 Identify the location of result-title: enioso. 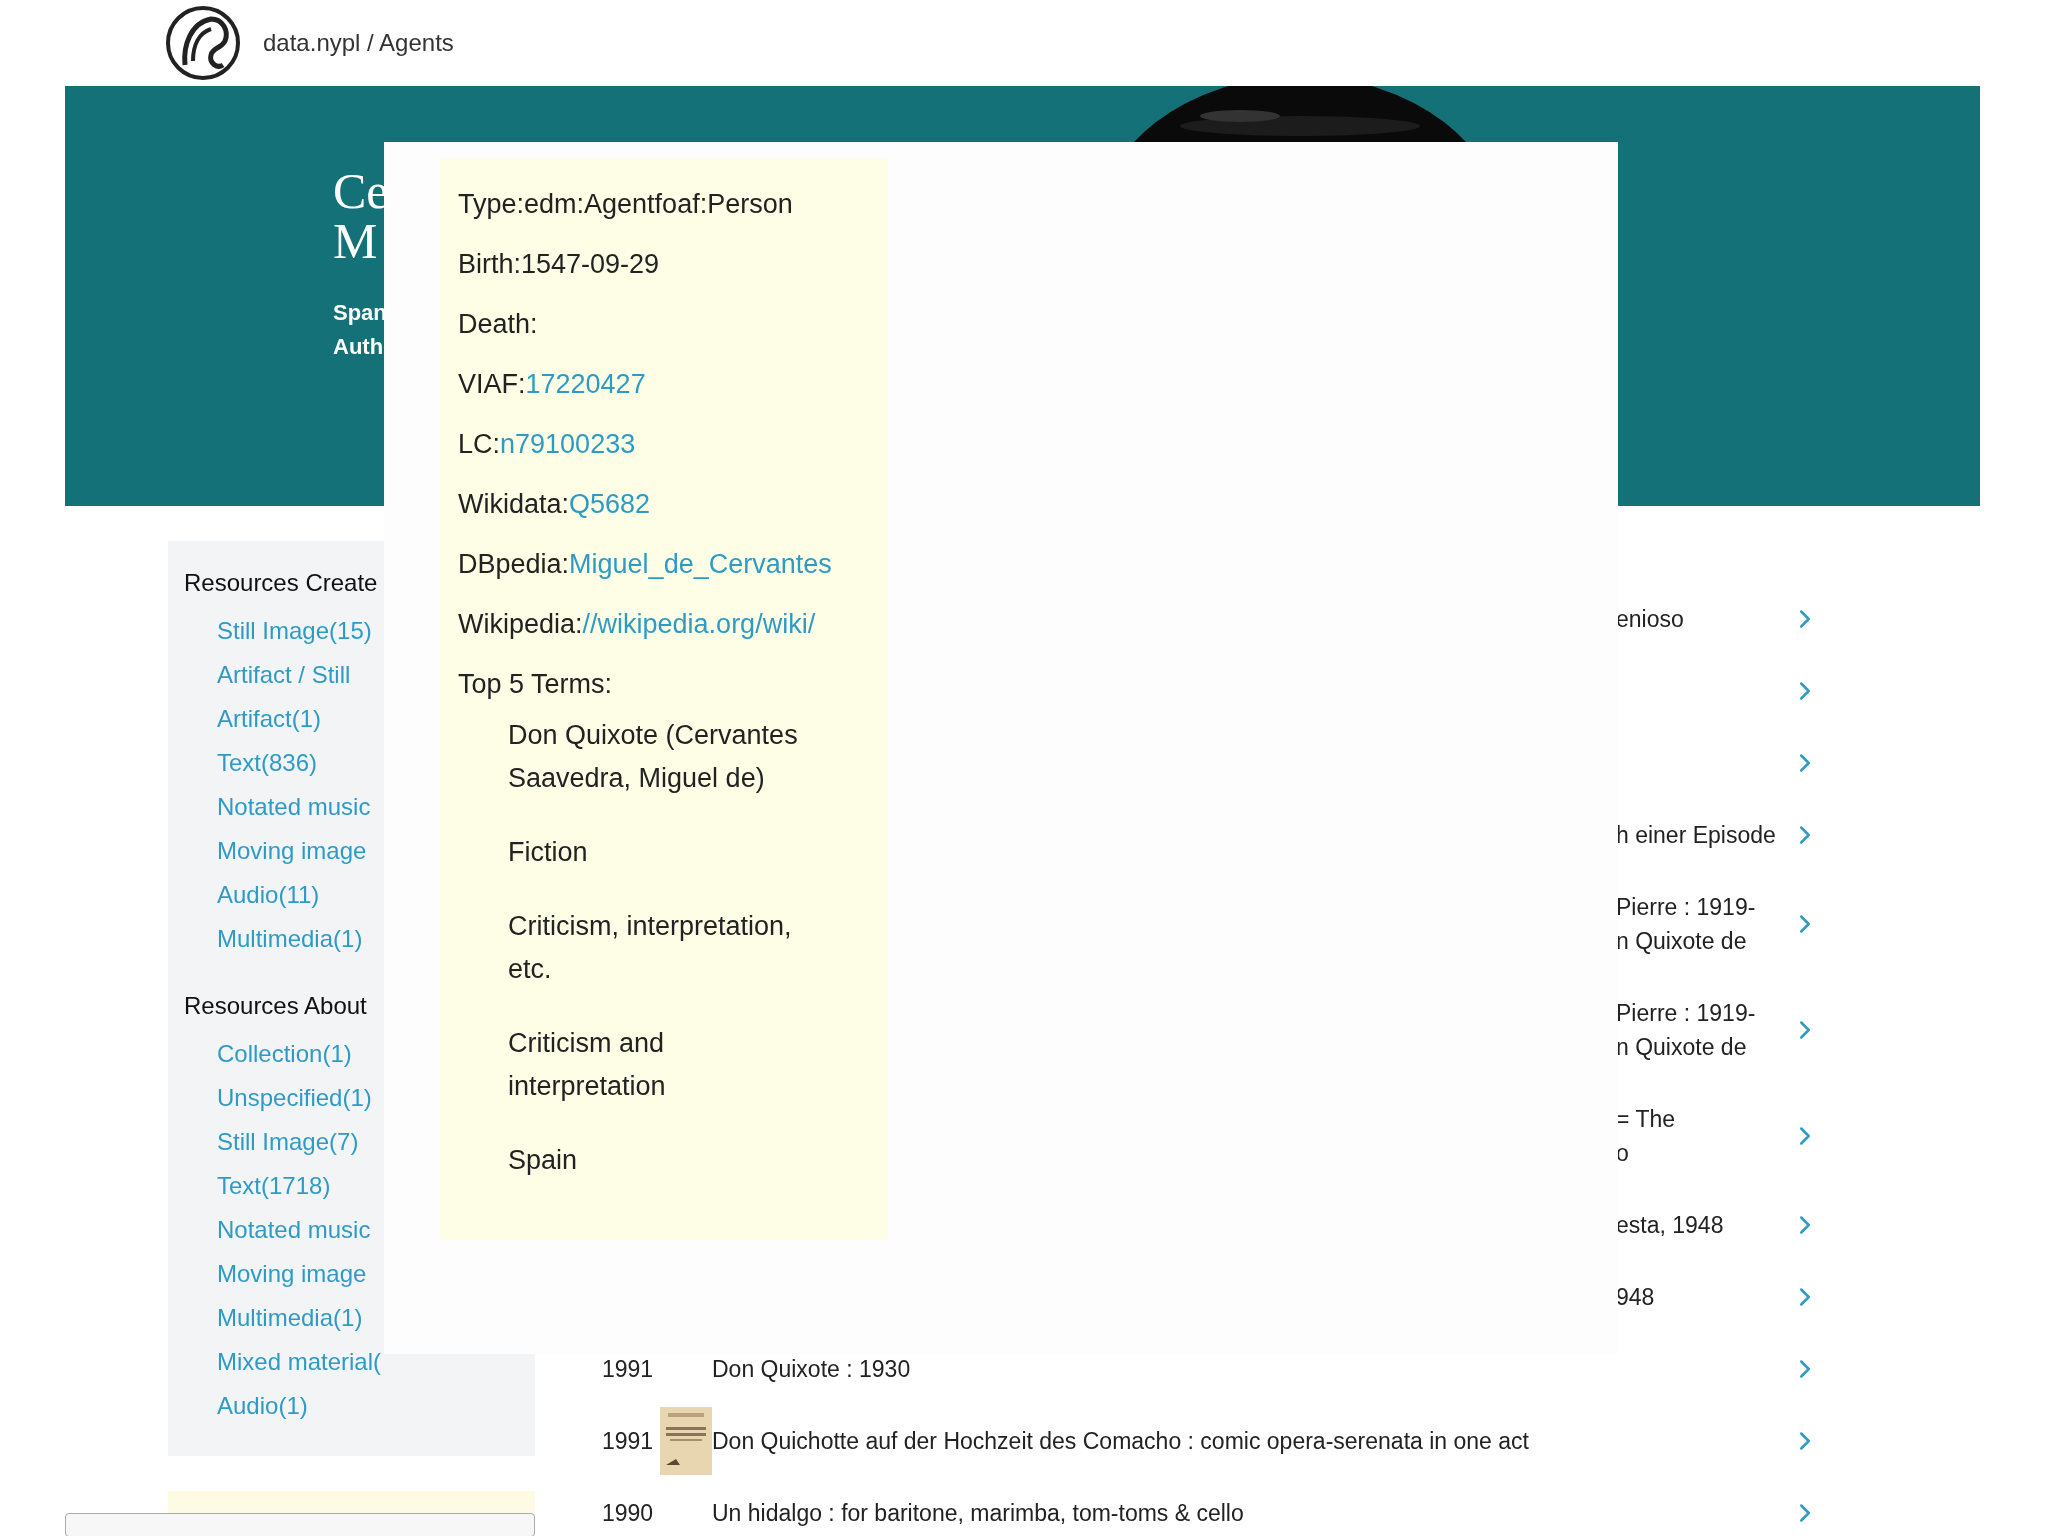
(1650, 619).